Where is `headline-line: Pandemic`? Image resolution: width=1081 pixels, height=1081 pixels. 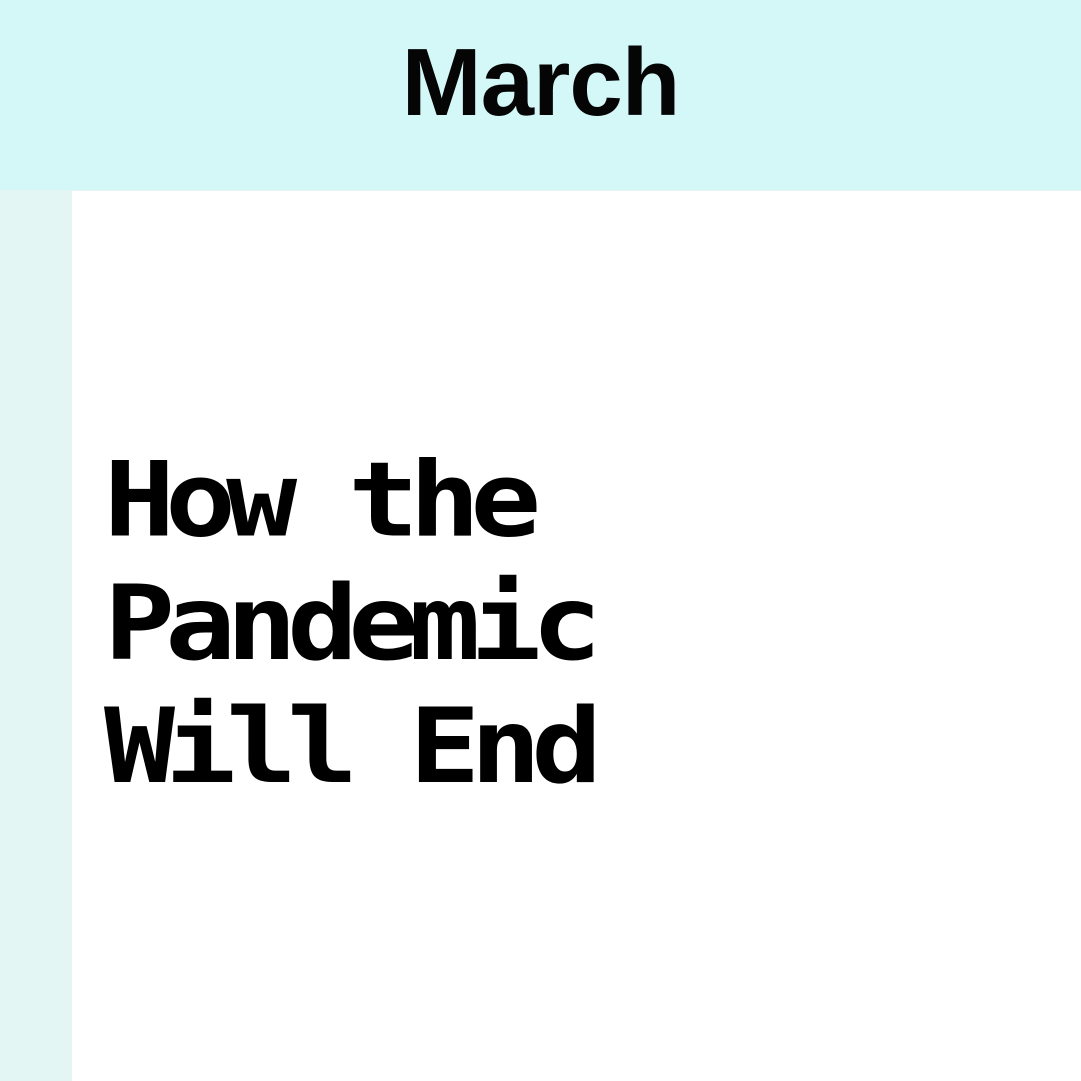 headline-line: Pandemic is located at coordinates (353, 623).